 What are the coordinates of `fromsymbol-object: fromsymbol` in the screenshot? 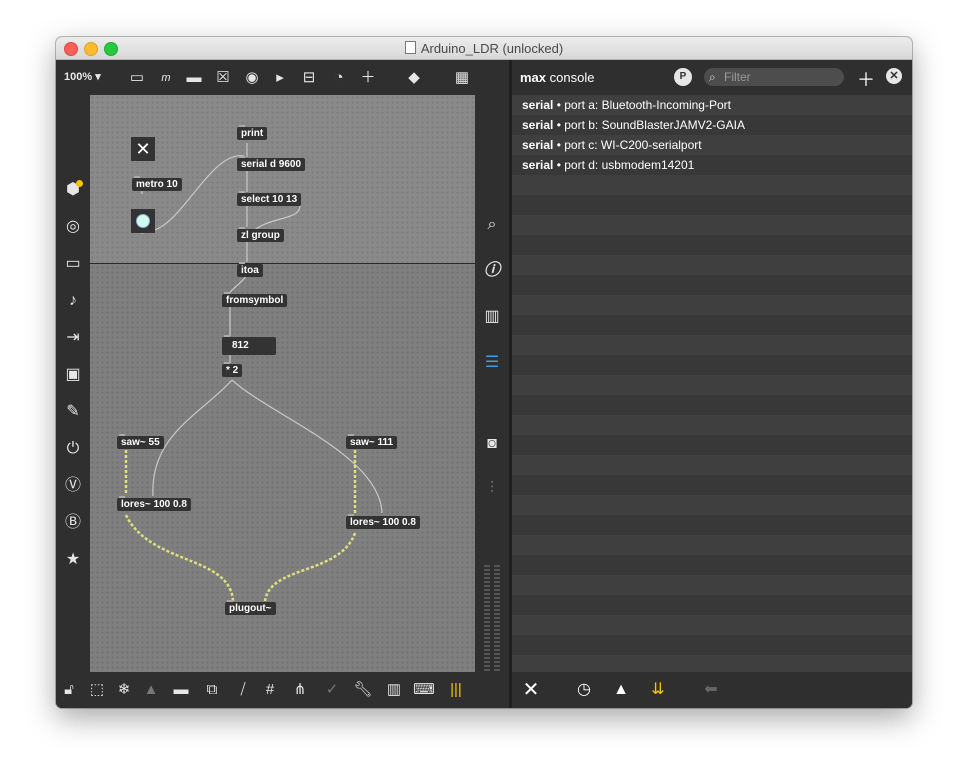 It's located at (255, 299).